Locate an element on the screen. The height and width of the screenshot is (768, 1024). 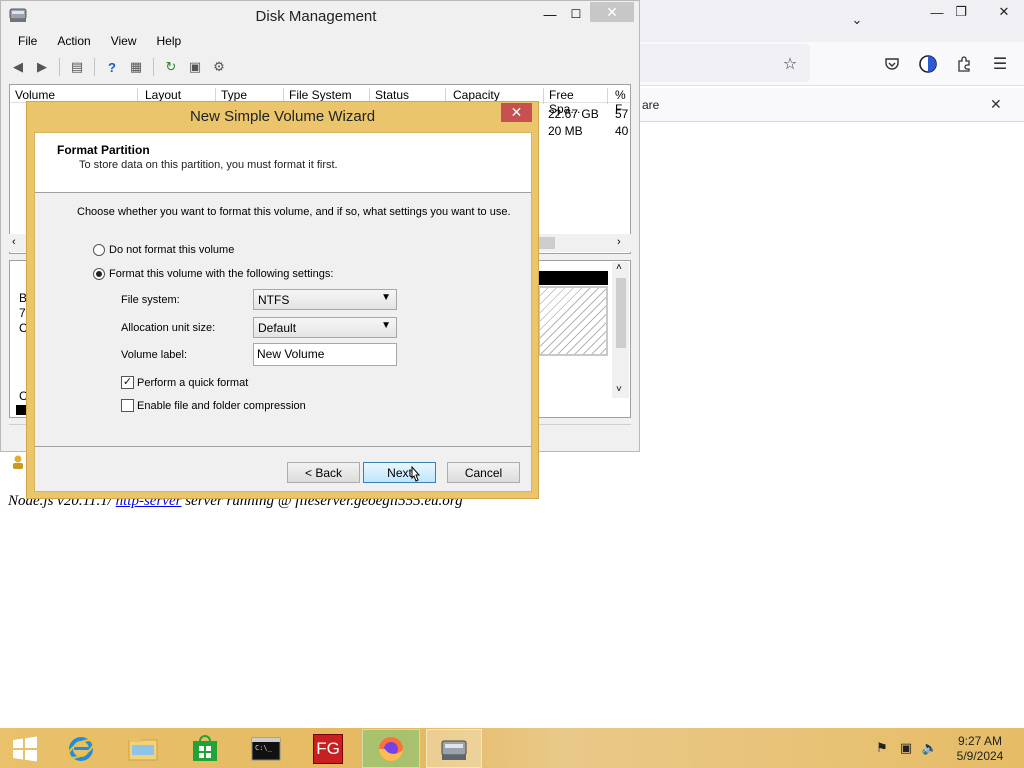
taskbar-file-explorer is located at coordinates (143, 748).